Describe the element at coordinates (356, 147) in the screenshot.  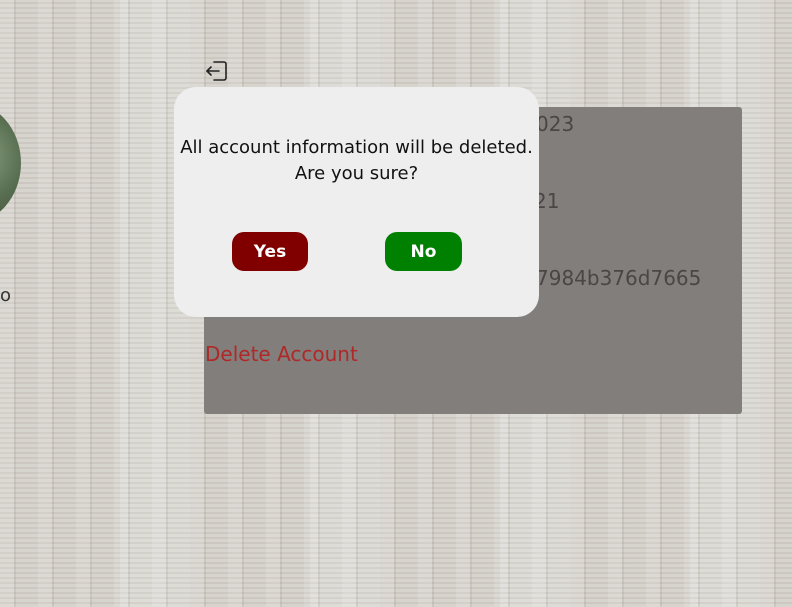
I see `dialog-message-line-1: All account information will be deleted.` at that location.